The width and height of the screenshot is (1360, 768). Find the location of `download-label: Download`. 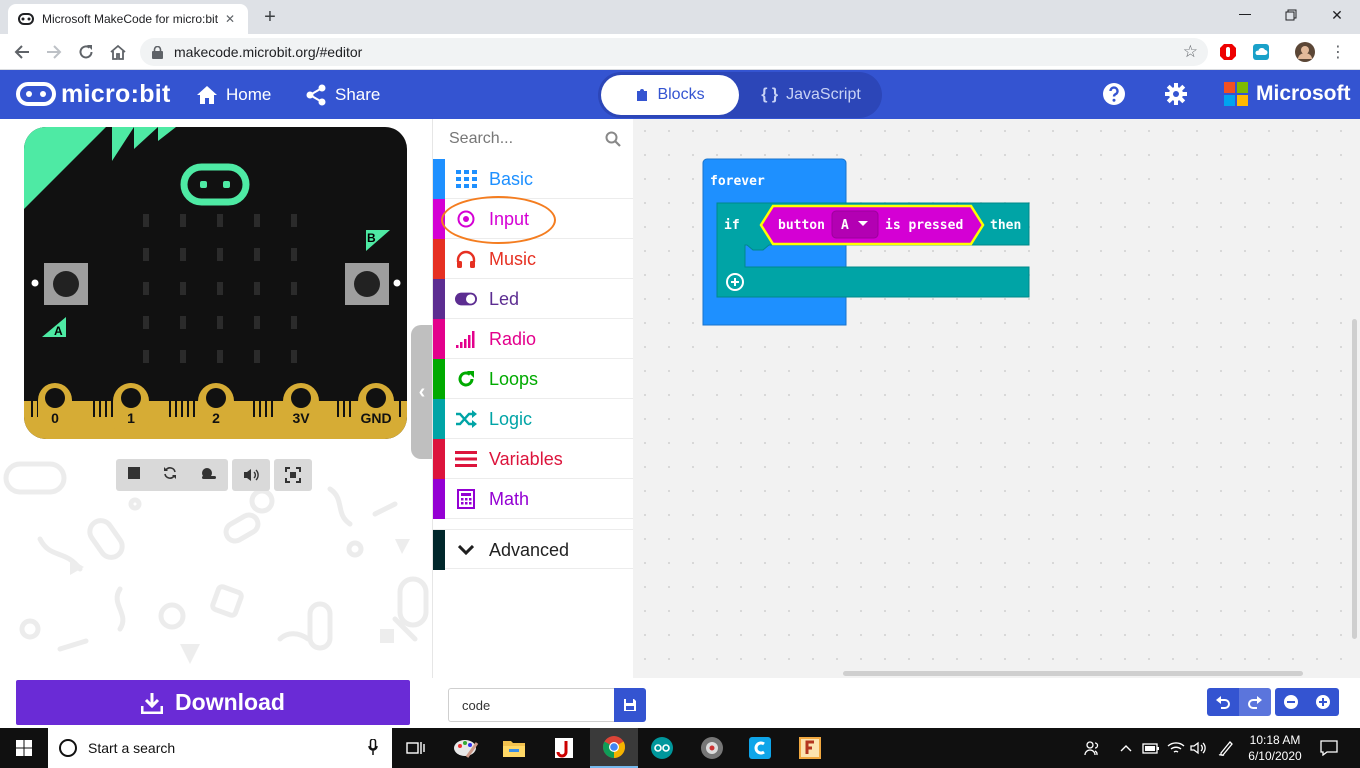

download-label: Download is located at coordinates (230, 702).